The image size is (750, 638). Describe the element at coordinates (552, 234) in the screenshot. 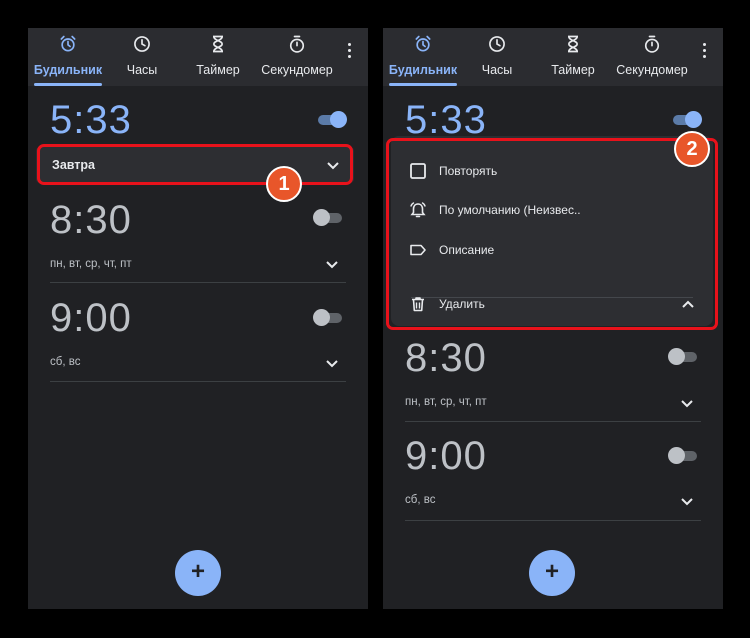

I see `step-2-highlight` at that location.